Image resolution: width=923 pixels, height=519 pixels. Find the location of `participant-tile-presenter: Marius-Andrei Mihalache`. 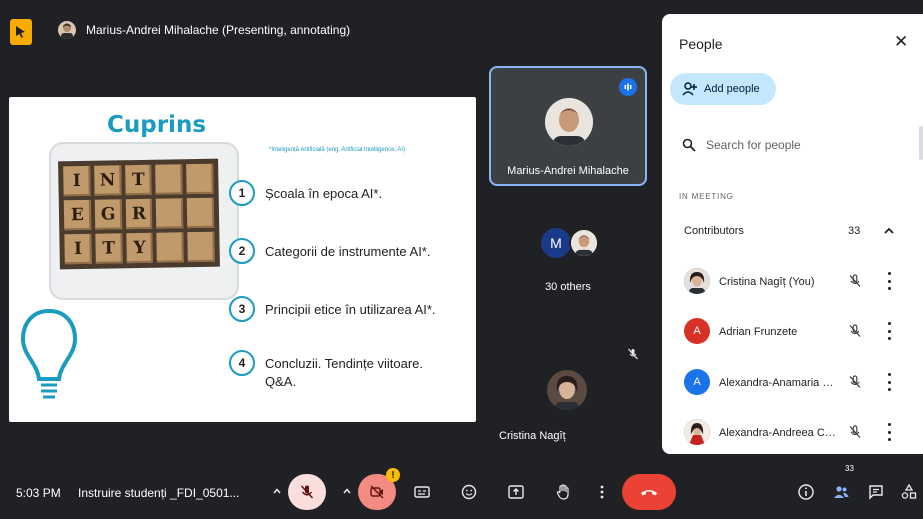

participant-tile-presenter: Marius-Andrei Mihalache is located at coordinates (568, 126).